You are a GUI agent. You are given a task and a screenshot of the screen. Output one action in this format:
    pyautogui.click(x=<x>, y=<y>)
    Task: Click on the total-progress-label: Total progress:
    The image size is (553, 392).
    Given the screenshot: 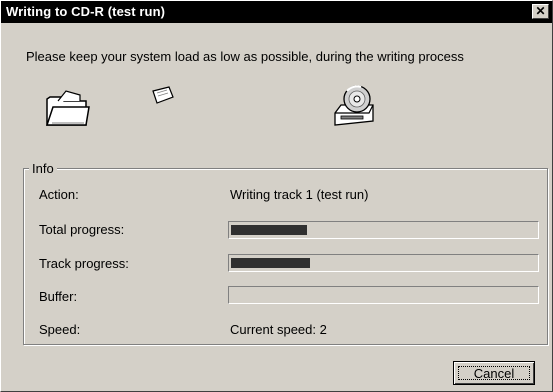 What is the action you would take?
    pyautogui.click(x=82, y=229)
    